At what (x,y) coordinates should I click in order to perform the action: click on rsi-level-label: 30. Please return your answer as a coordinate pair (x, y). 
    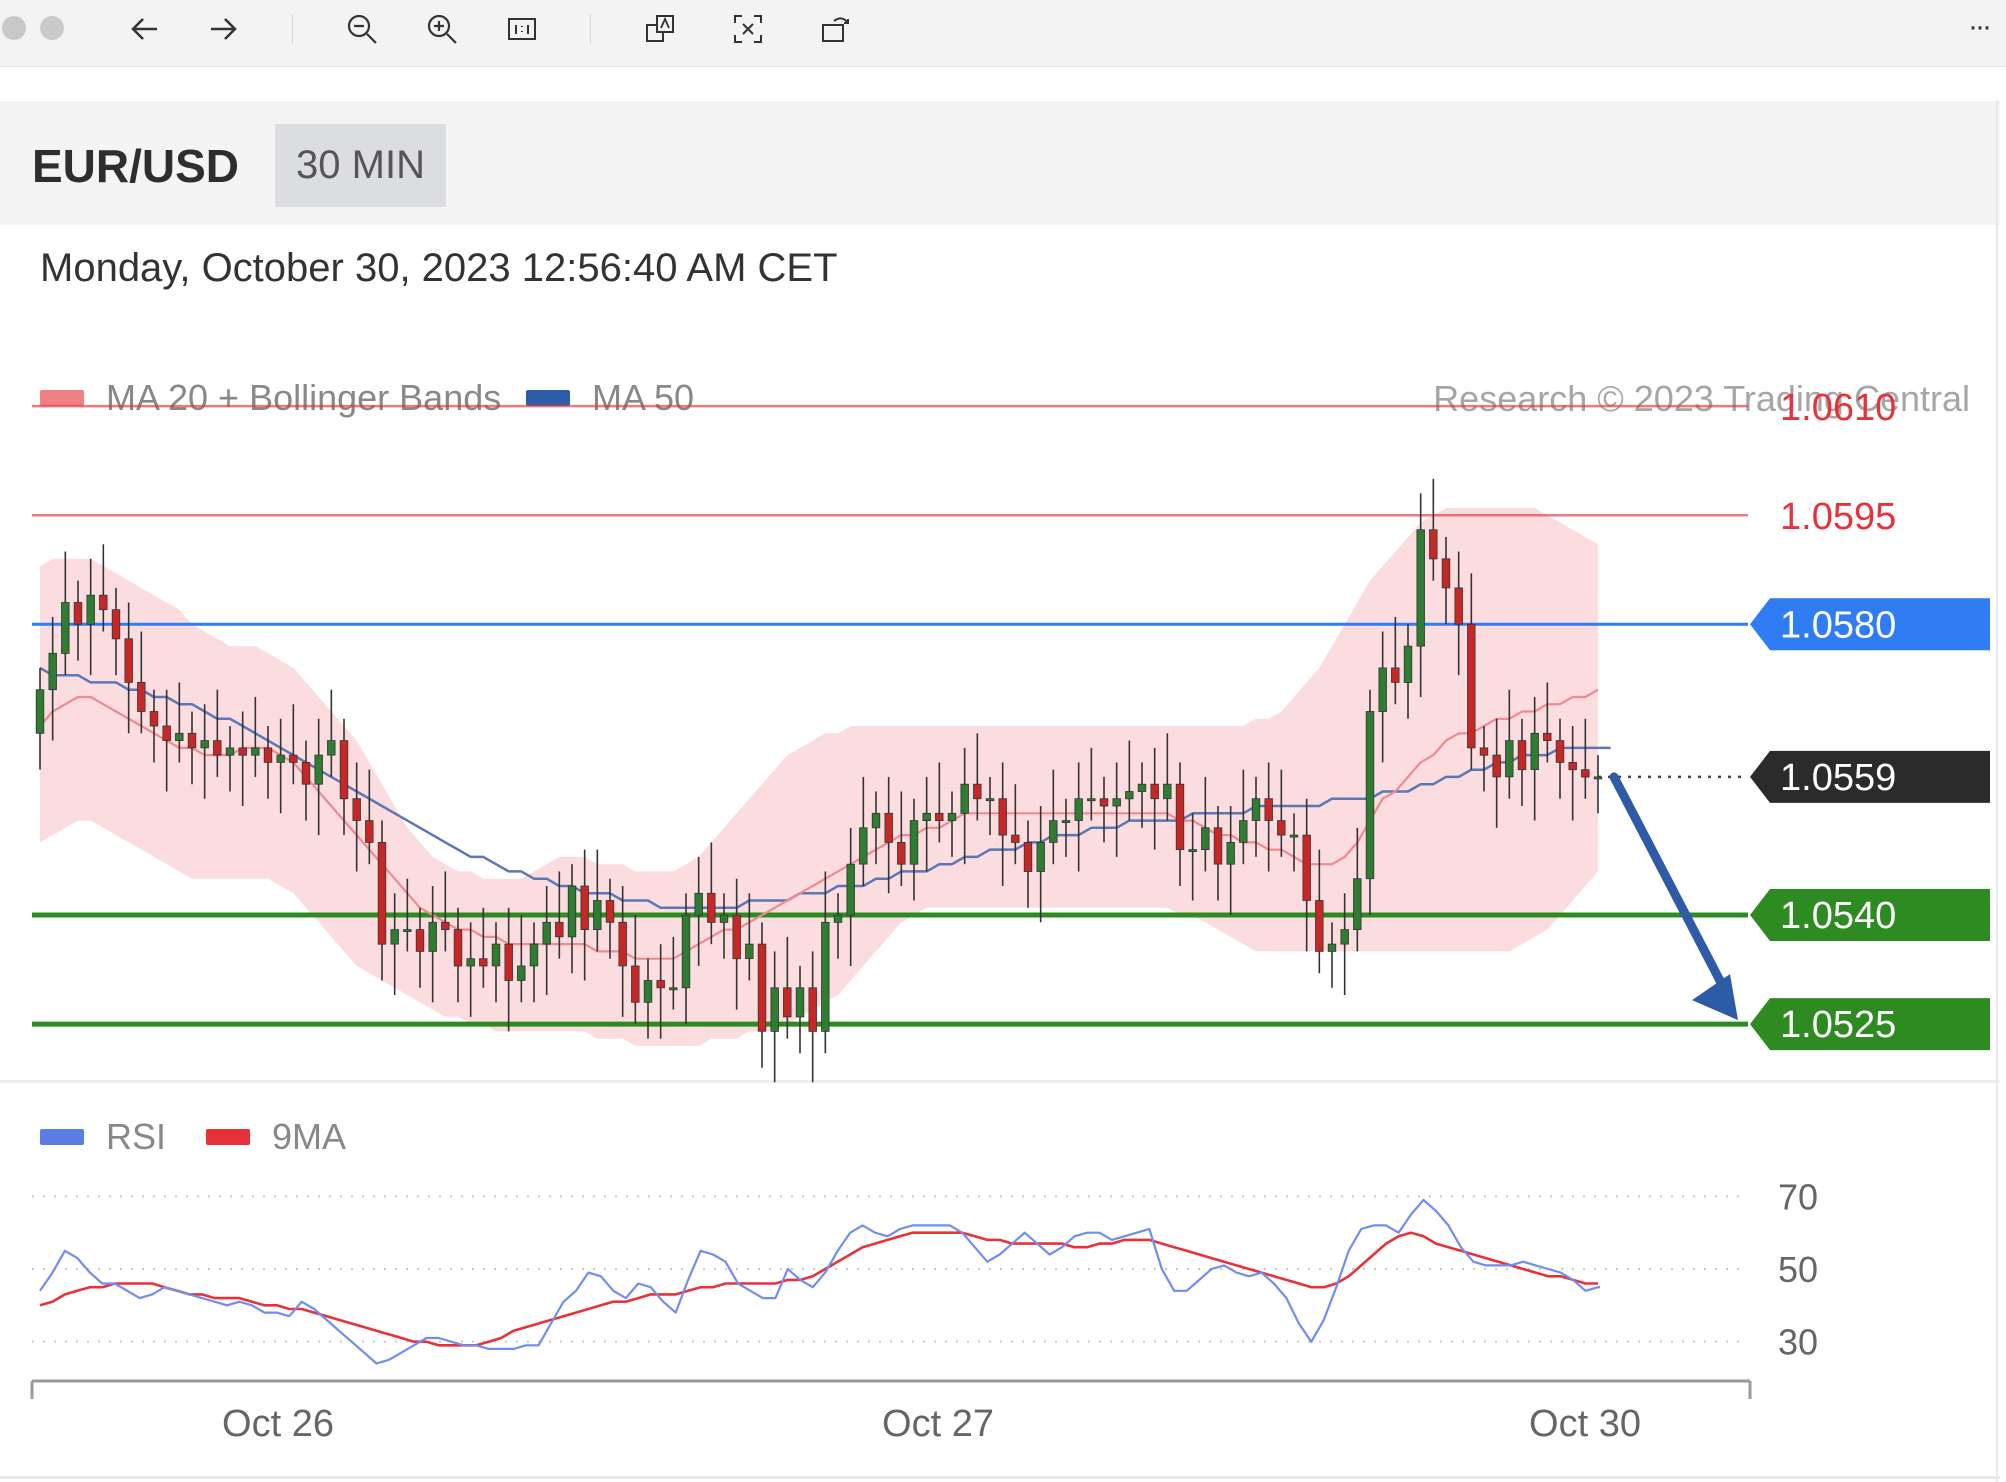
    Looking at the image, I should click on (1798, 1342).